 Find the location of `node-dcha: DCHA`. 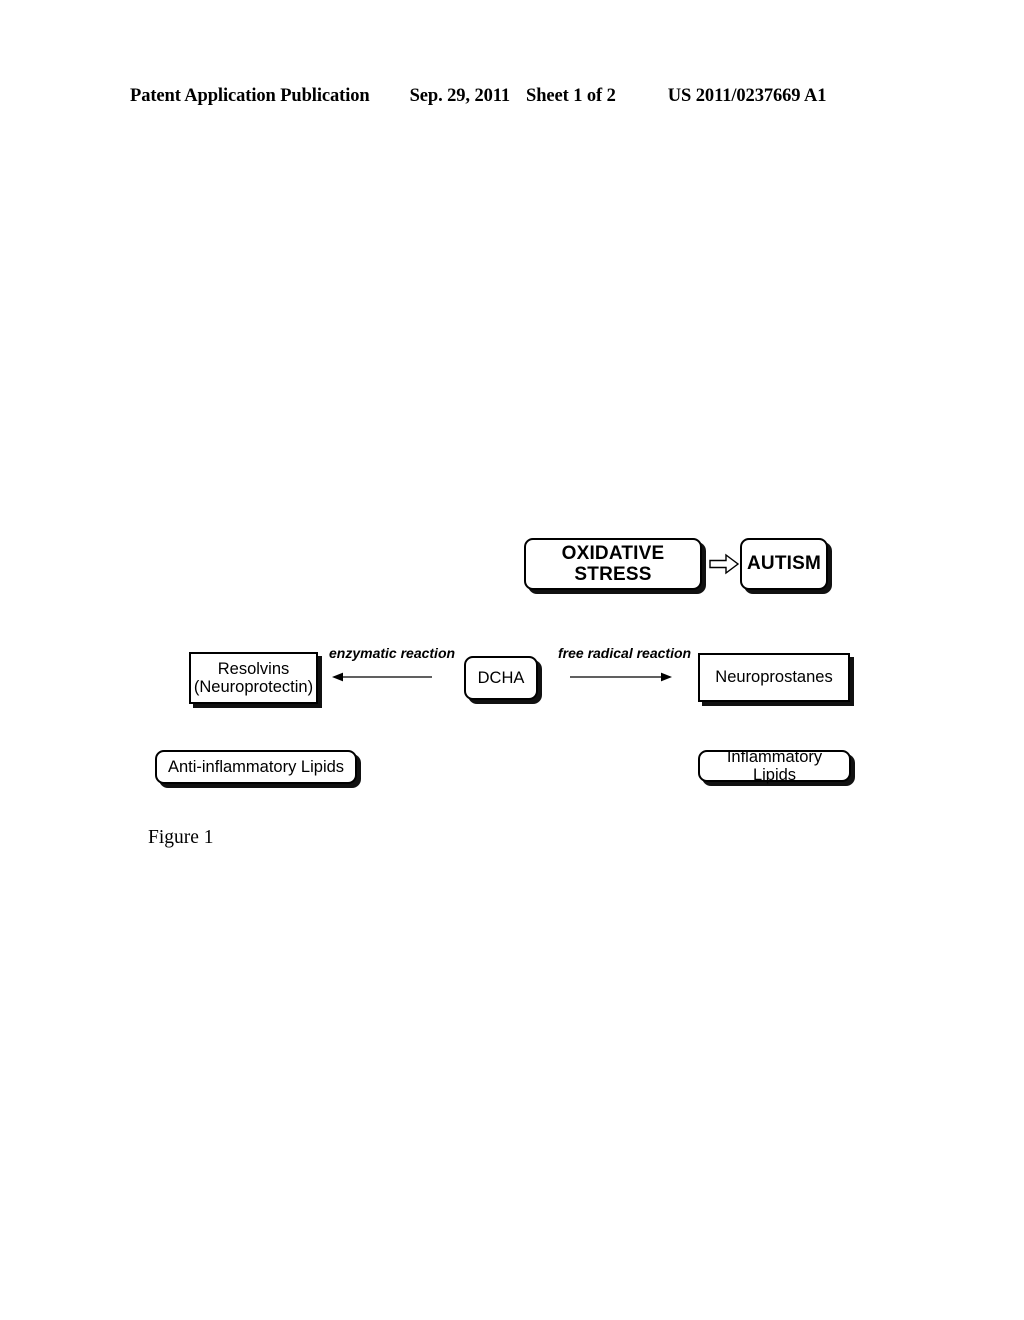

node-dcha: DCHA is located at coordinates (501, 678).